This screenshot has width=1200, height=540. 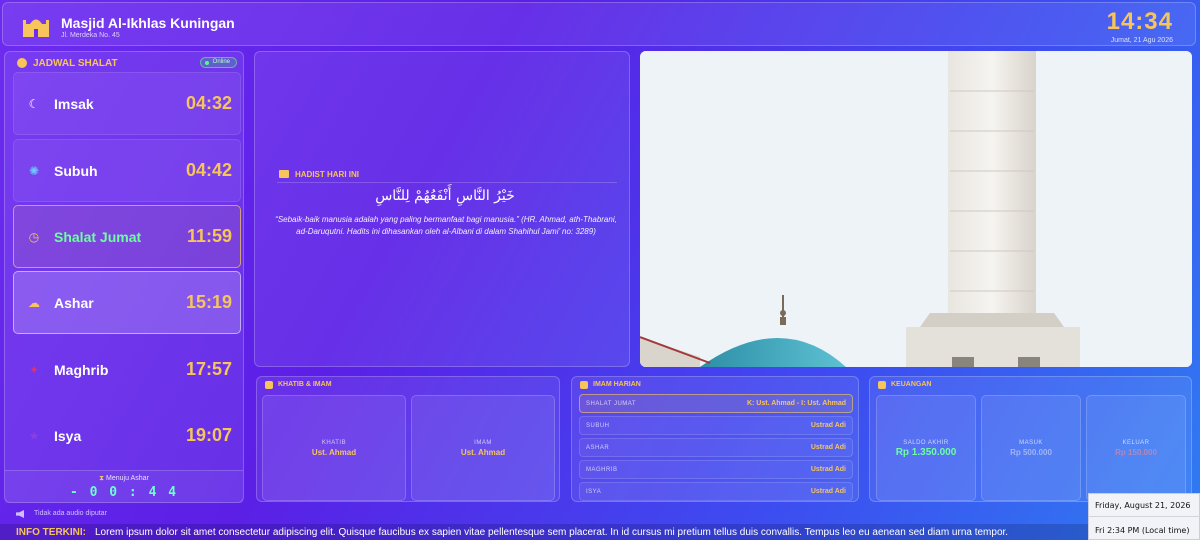 I want to click on tooltip-date: Friday, August 21, 2026, so click(x=1143, y=505).